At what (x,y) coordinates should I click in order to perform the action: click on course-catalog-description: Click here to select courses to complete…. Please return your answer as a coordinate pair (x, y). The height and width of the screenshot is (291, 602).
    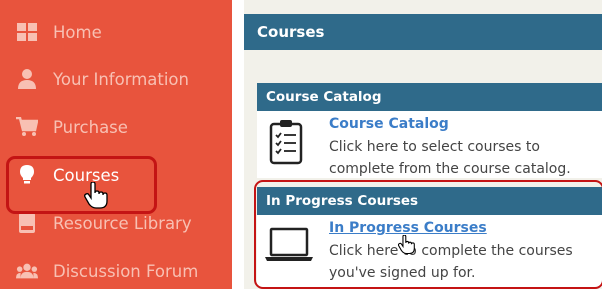
    Looking at the image, I should click on (450, 158).